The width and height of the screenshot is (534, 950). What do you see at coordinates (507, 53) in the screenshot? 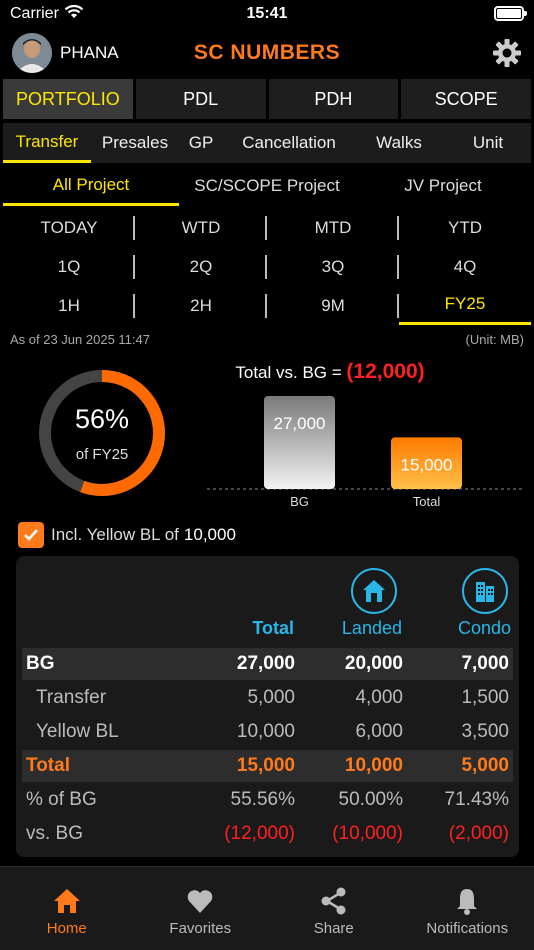
I see `gear-icon` at bounding box center [507, 53].